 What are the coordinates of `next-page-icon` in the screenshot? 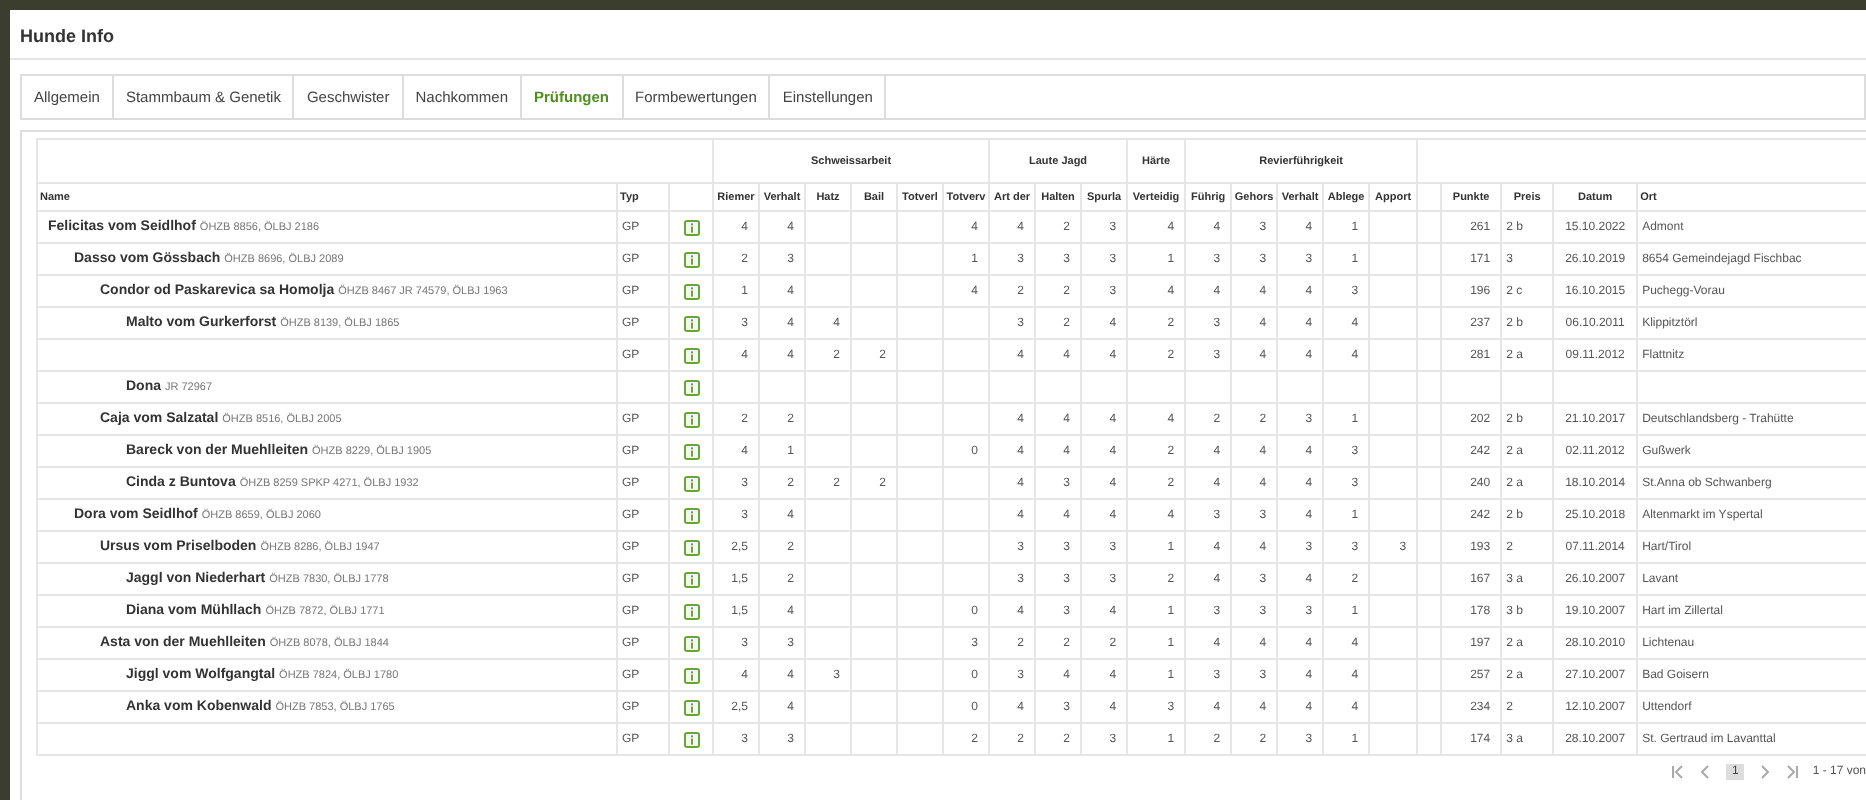 It's located at (1764, 772).